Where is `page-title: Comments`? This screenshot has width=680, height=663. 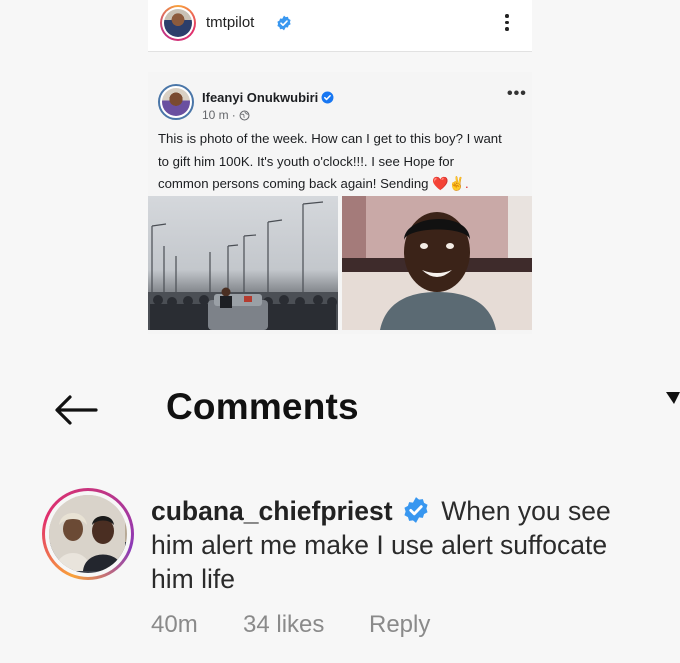 page-title: Comments is located at coordinates (262, 406).